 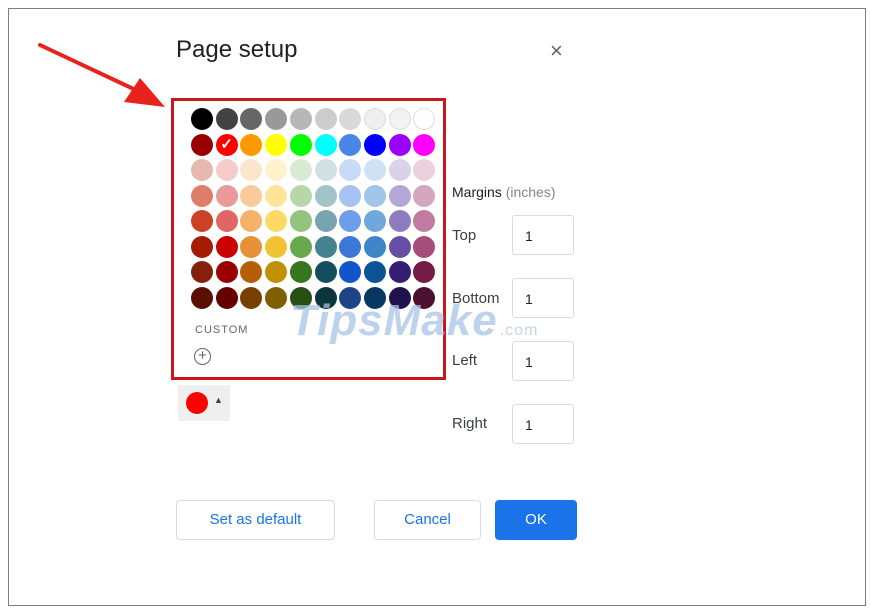 I want to click on margin-right-input: 1, so click(x=543, y=424).